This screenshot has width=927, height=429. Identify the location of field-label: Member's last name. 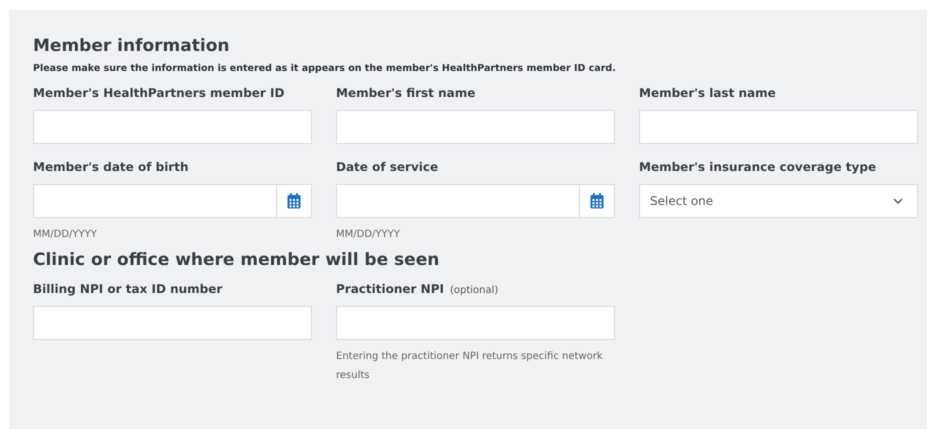
(707, 93).